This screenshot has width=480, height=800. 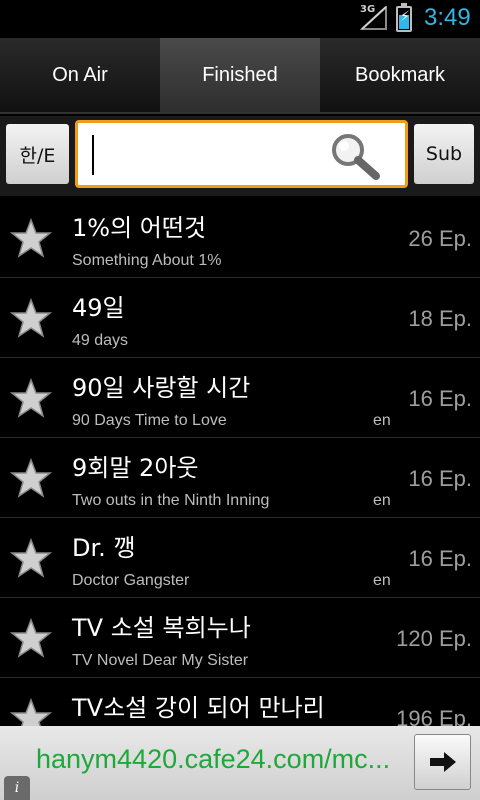 I want to click on search-icon, so click(x=355, y=156).